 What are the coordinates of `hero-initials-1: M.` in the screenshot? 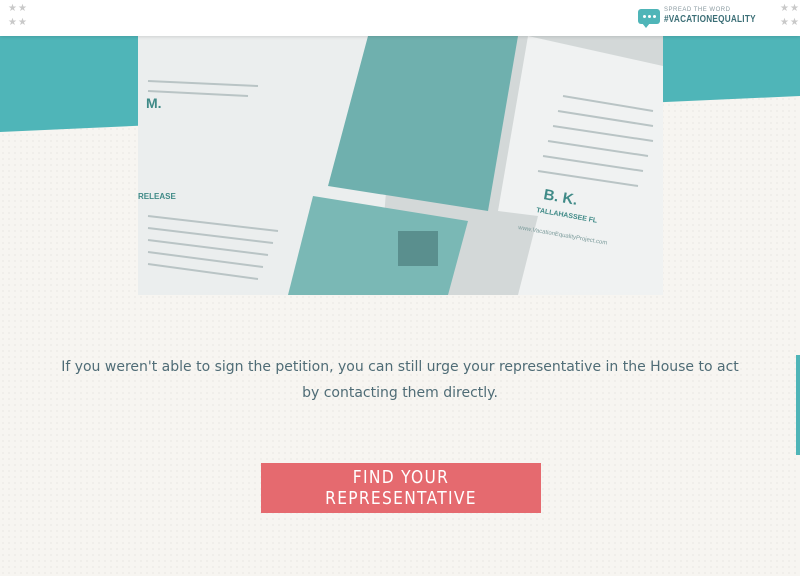 It's located at (154, 103).